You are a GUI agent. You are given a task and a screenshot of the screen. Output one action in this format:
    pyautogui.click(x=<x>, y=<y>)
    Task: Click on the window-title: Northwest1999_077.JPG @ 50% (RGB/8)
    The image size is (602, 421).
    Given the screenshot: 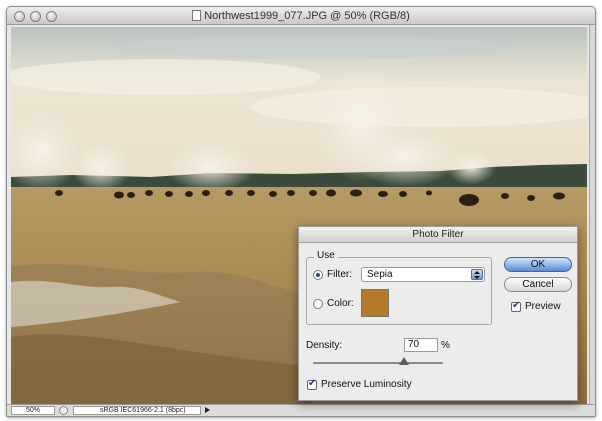 What is the action you would take?
    pyautogui.click(x=301, y=16)
    